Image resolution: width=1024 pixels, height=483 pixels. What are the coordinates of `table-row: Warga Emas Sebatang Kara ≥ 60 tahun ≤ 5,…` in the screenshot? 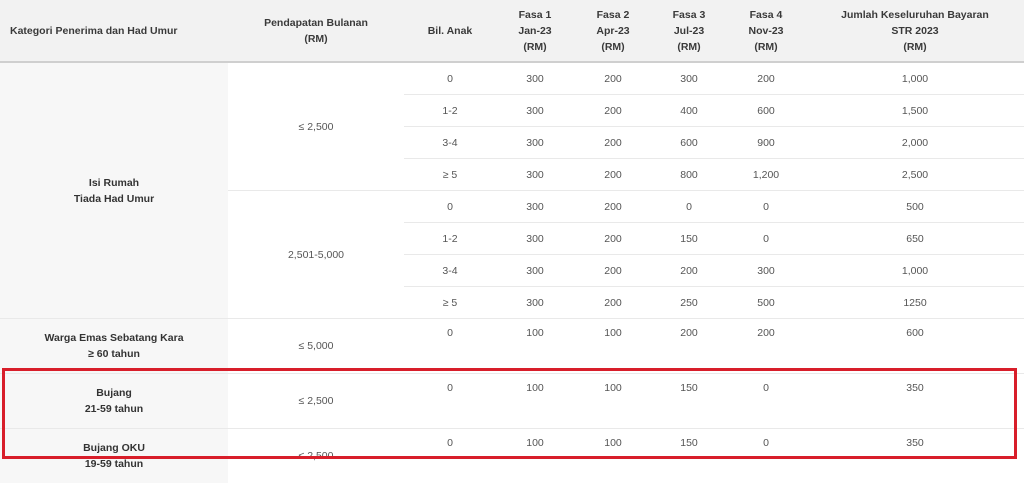 It's located at (512, 346).